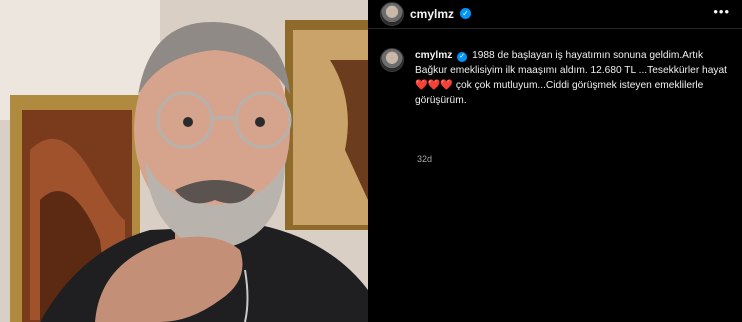 Image resolution: width=742 pixels, height=322 pixels. What do you see at coordinates (721, 12) in the screenshot?
I see `more-options-icon: •••` at bounding box center [721, 12].